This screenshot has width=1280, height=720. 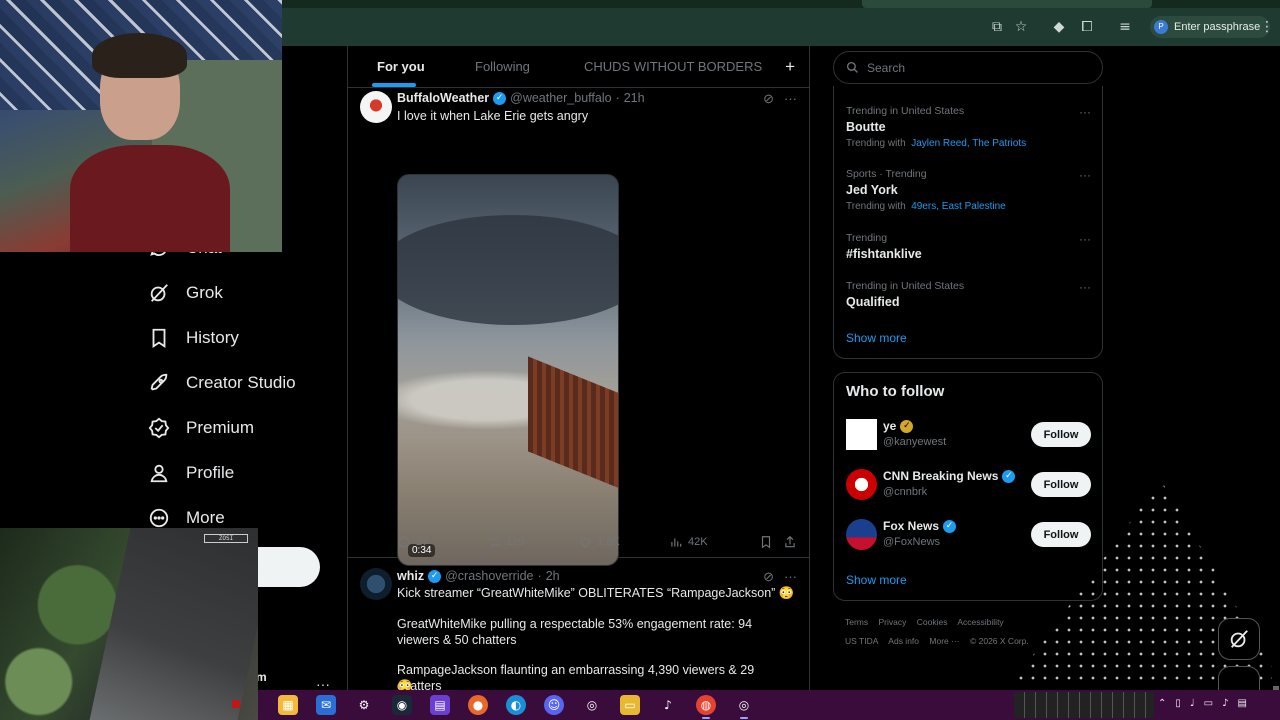 What do you see at coordinates (412, 542) in the screenshot?
I see `reply-button: 27` at bounding box center [412, 542].